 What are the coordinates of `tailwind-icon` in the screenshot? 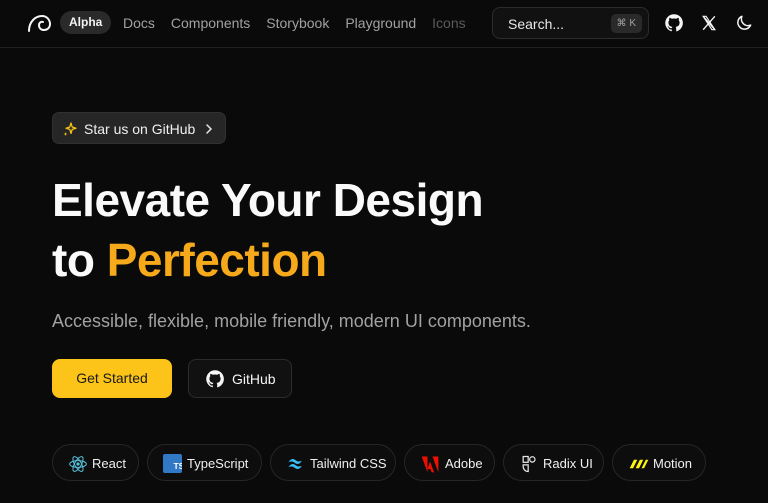 It's located at (295, 464).